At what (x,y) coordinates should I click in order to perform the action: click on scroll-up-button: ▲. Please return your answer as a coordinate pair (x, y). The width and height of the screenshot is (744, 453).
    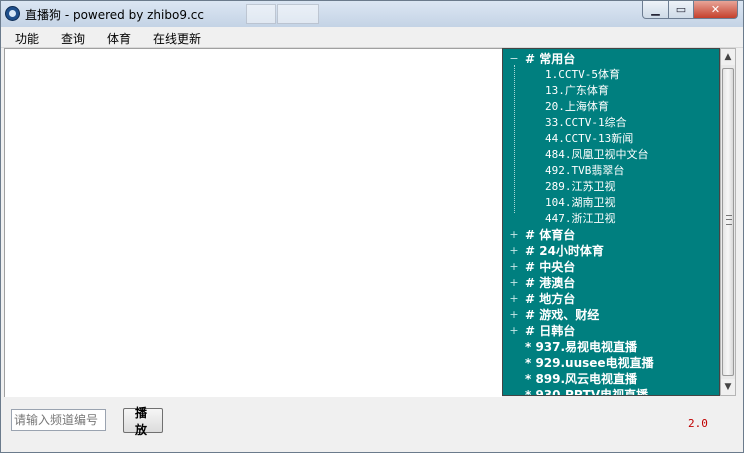
    Looking at the image, I should click on (728, 57).